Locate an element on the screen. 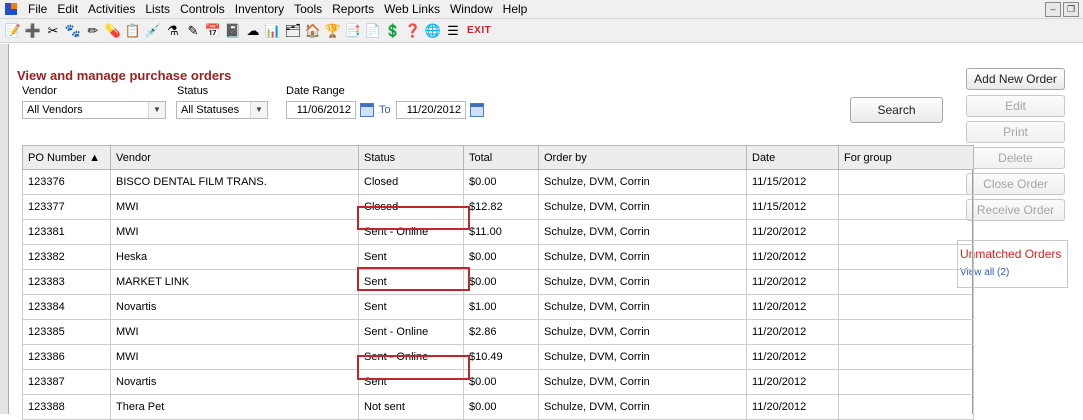  column-header: Order by is located at coordinates (642, 157).